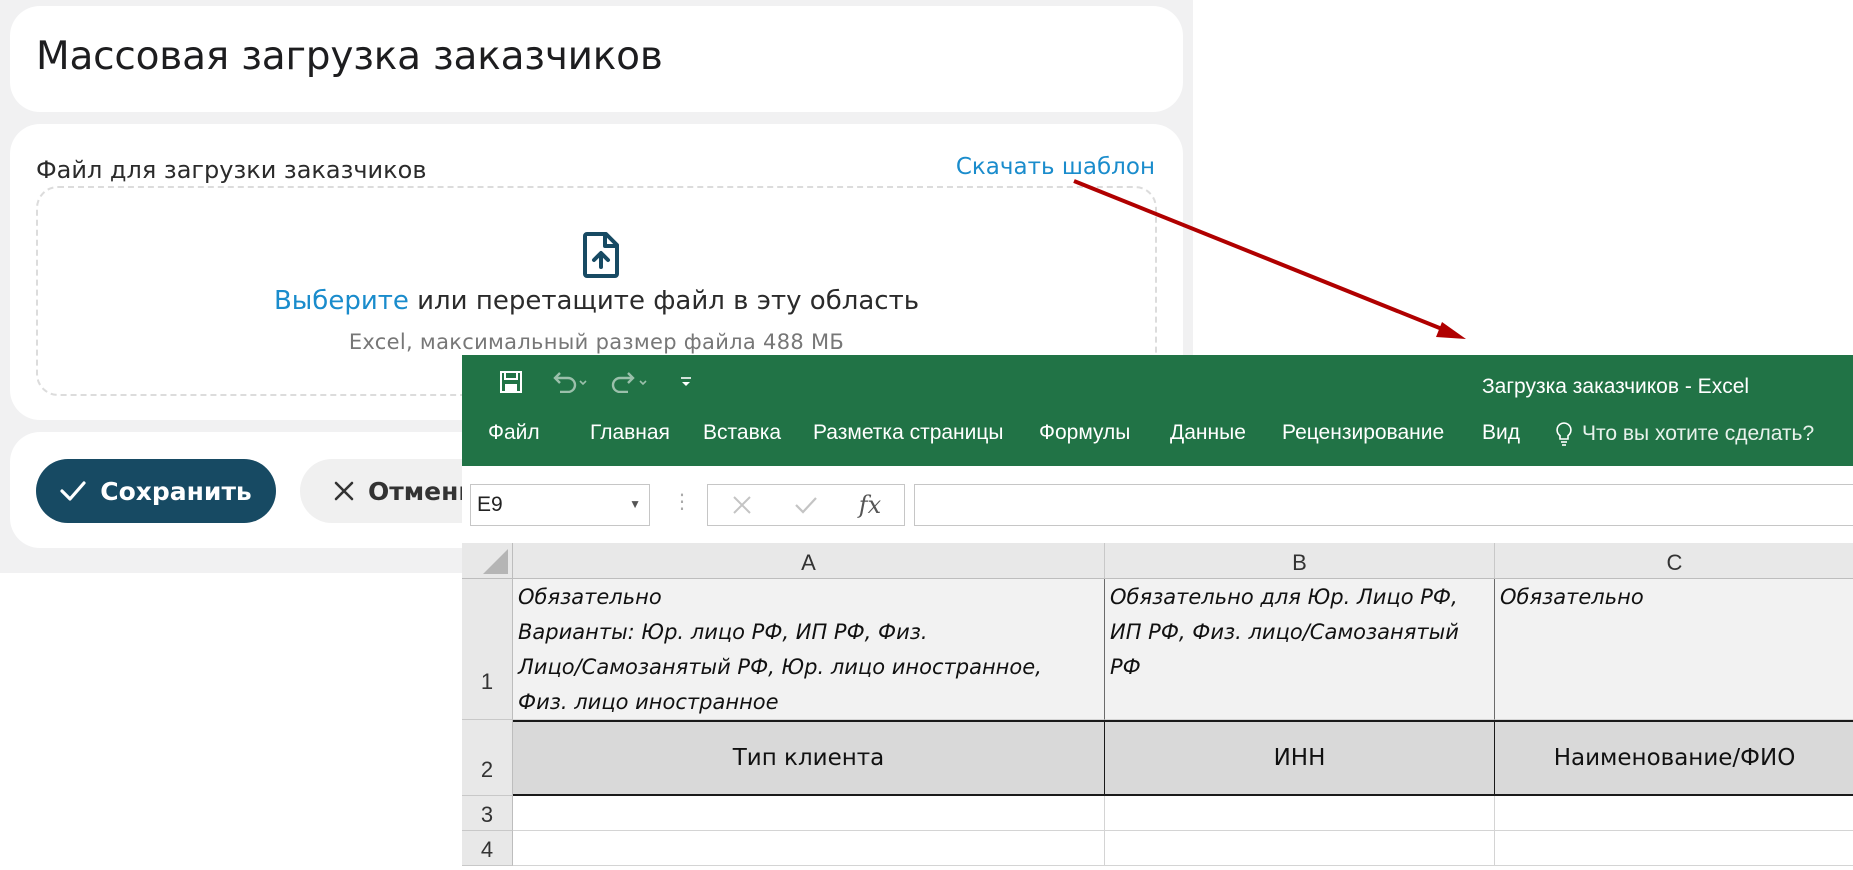 This screenshot has width=1853, height=870. What do you see at coordinates (809, 758) in the screenshot?
I see `cell-a2: Тип клиента` at bounding box center [809, 758].